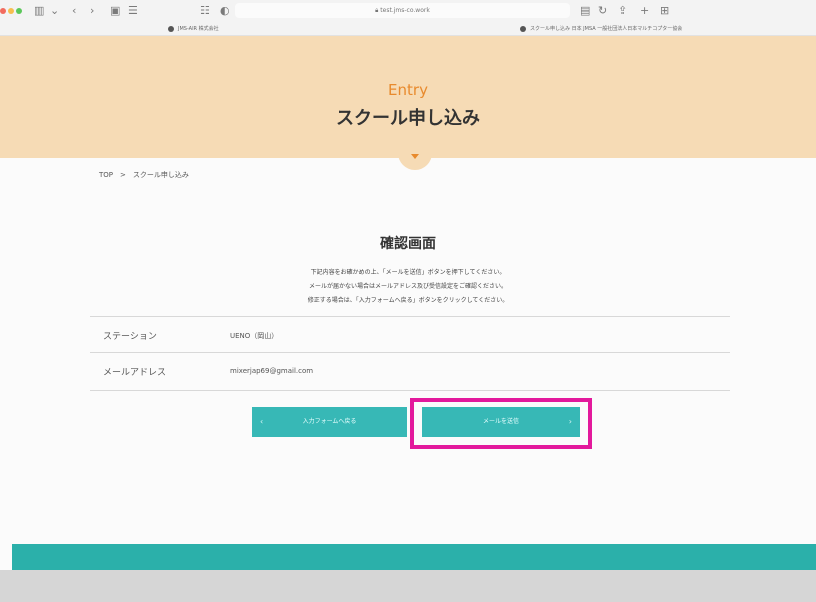  I want to click on screen-edge, so click(408, 586).